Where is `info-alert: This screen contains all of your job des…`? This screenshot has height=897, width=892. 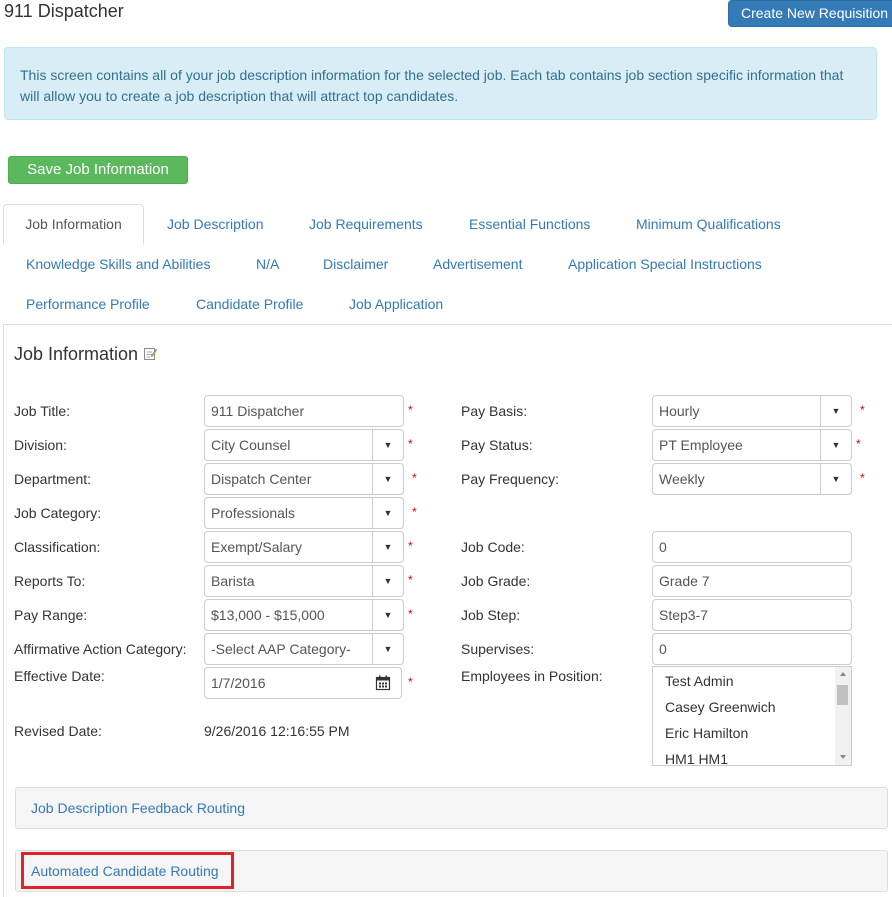 info-alert: This screen contains all of your job des… is located at coordinates (440, 83).